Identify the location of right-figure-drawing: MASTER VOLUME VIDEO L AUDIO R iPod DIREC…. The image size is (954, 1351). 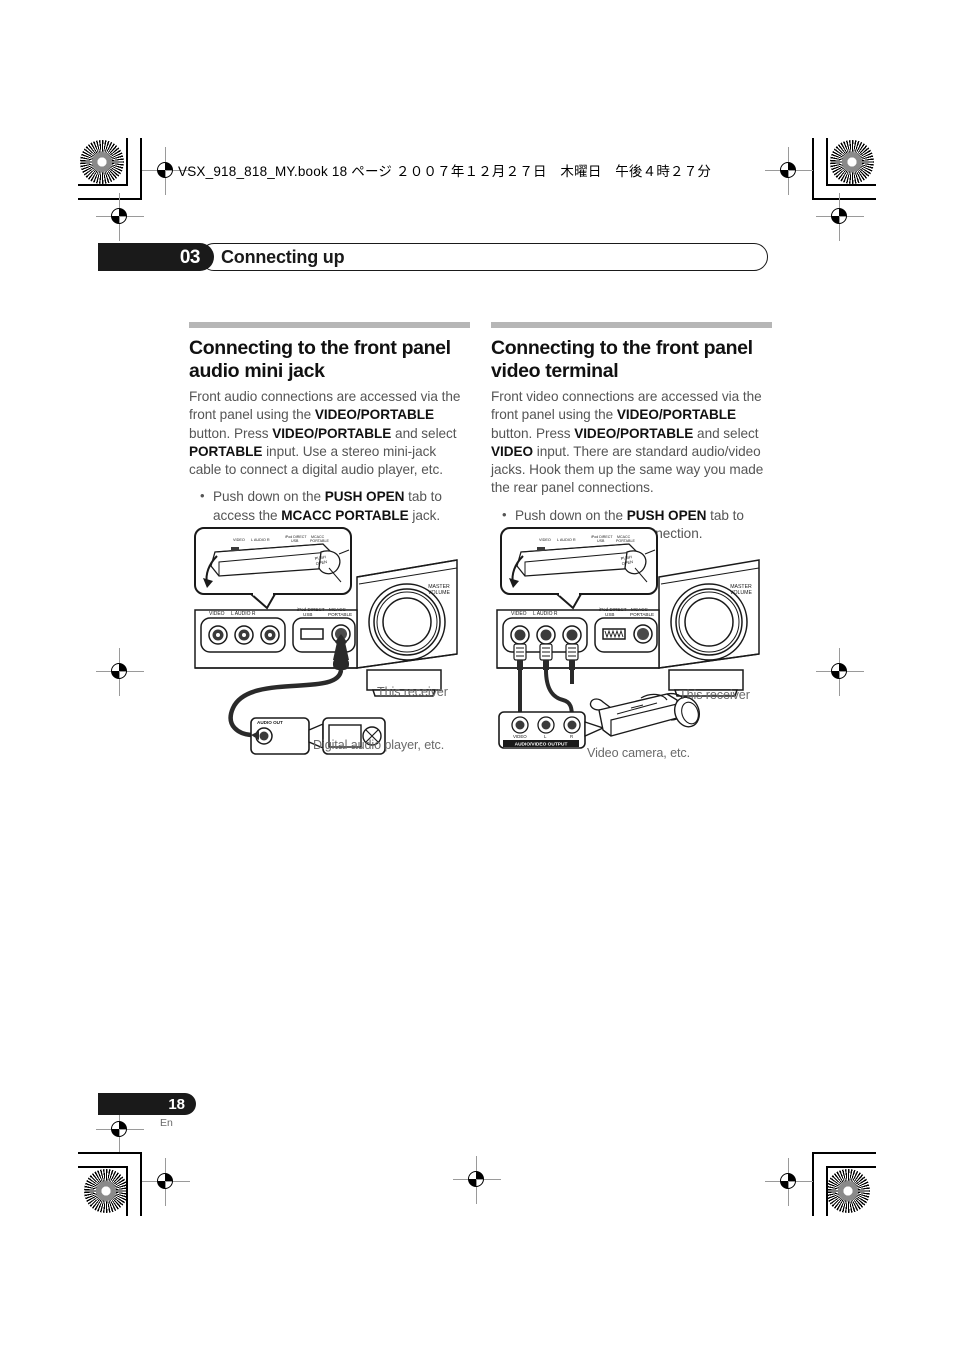
(628, 638).